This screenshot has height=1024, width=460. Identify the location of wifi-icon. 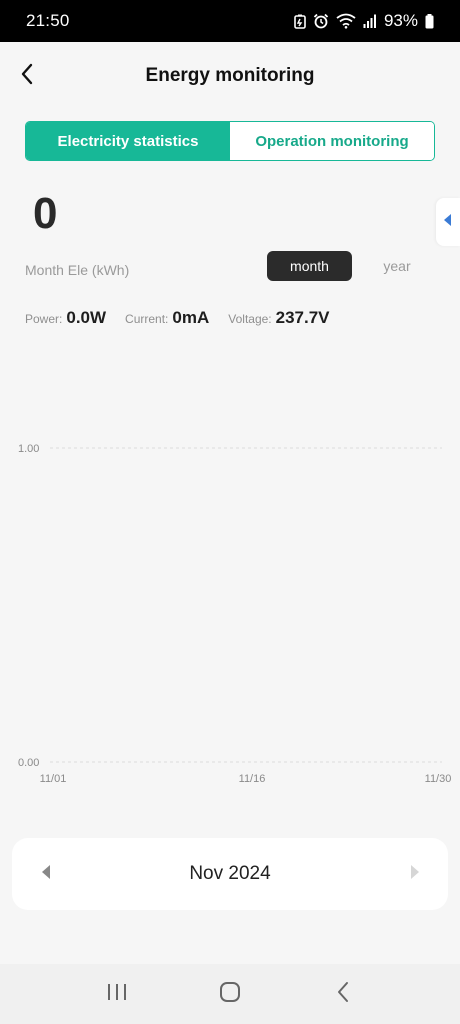
(346, 21).